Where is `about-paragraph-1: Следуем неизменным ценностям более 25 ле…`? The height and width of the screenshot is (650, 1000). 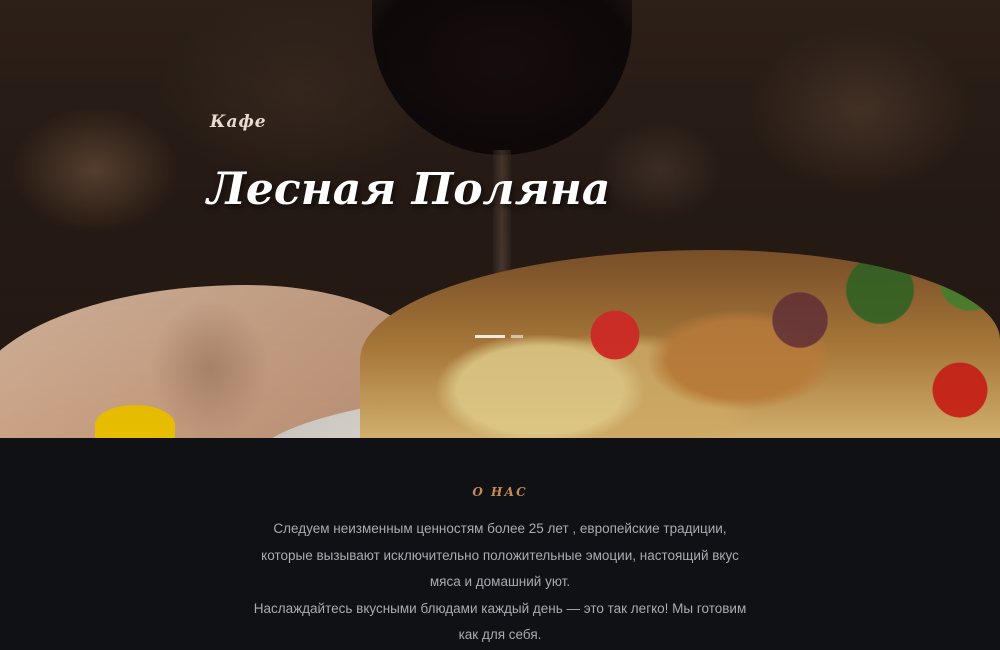
about-paragraph-1: Следуем неизменным ценностям более 25 ле… is located at coordinates (500, 555).